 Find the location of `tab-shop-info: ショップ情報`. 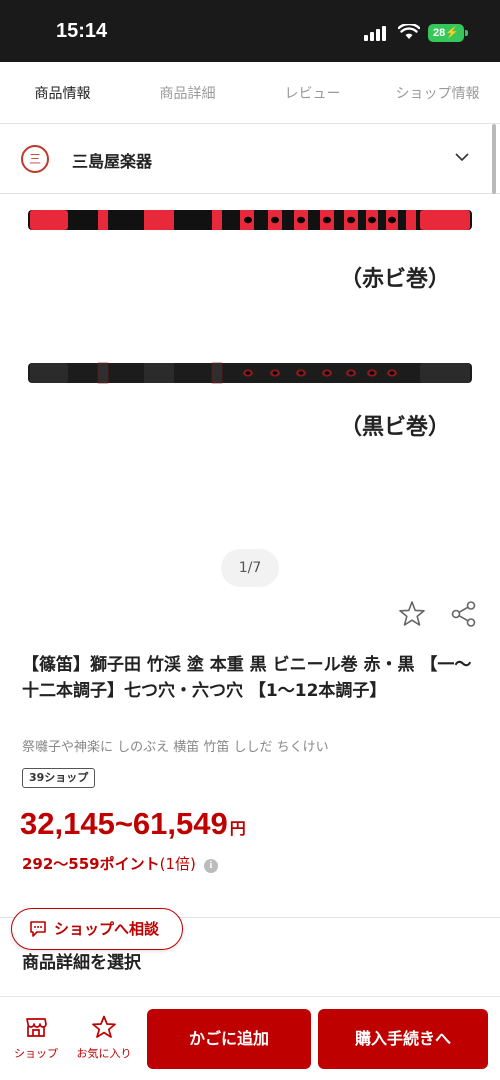

tab-shop-info: ショップ情報 is located at coordinates (437, 92).